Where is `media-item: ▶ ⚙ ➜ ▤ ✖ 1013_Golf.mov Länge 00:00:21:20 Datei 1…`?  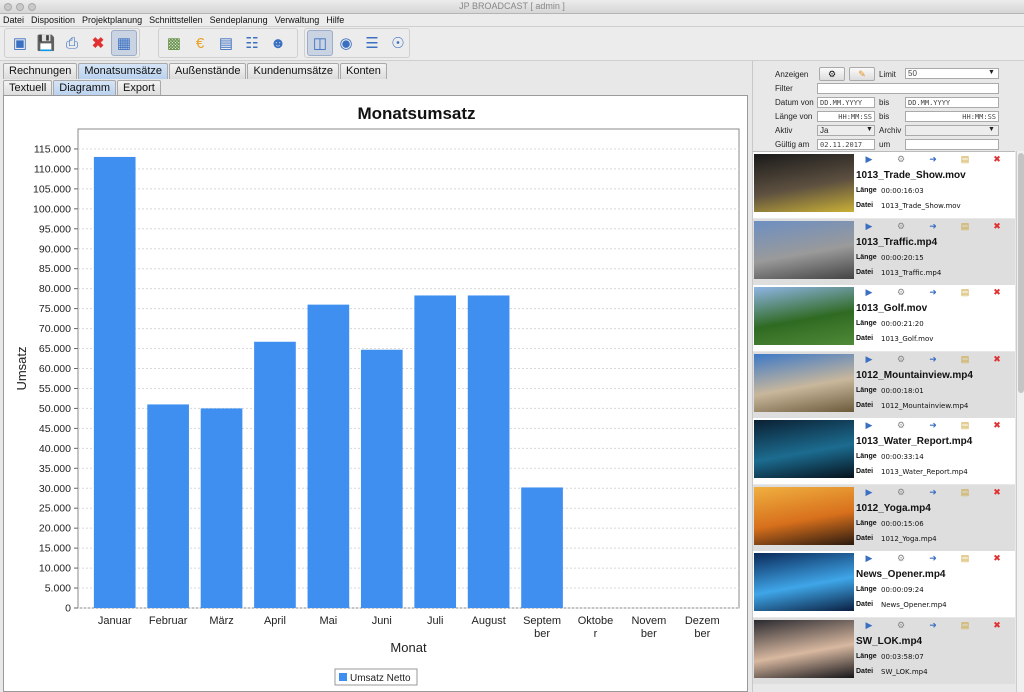 media-item: ▶ ⚙ ➜ ▤ ✖ 1013_Golf.mov Länge 00:00:21:20 Datei 1… is located at coordinates (884, 318).